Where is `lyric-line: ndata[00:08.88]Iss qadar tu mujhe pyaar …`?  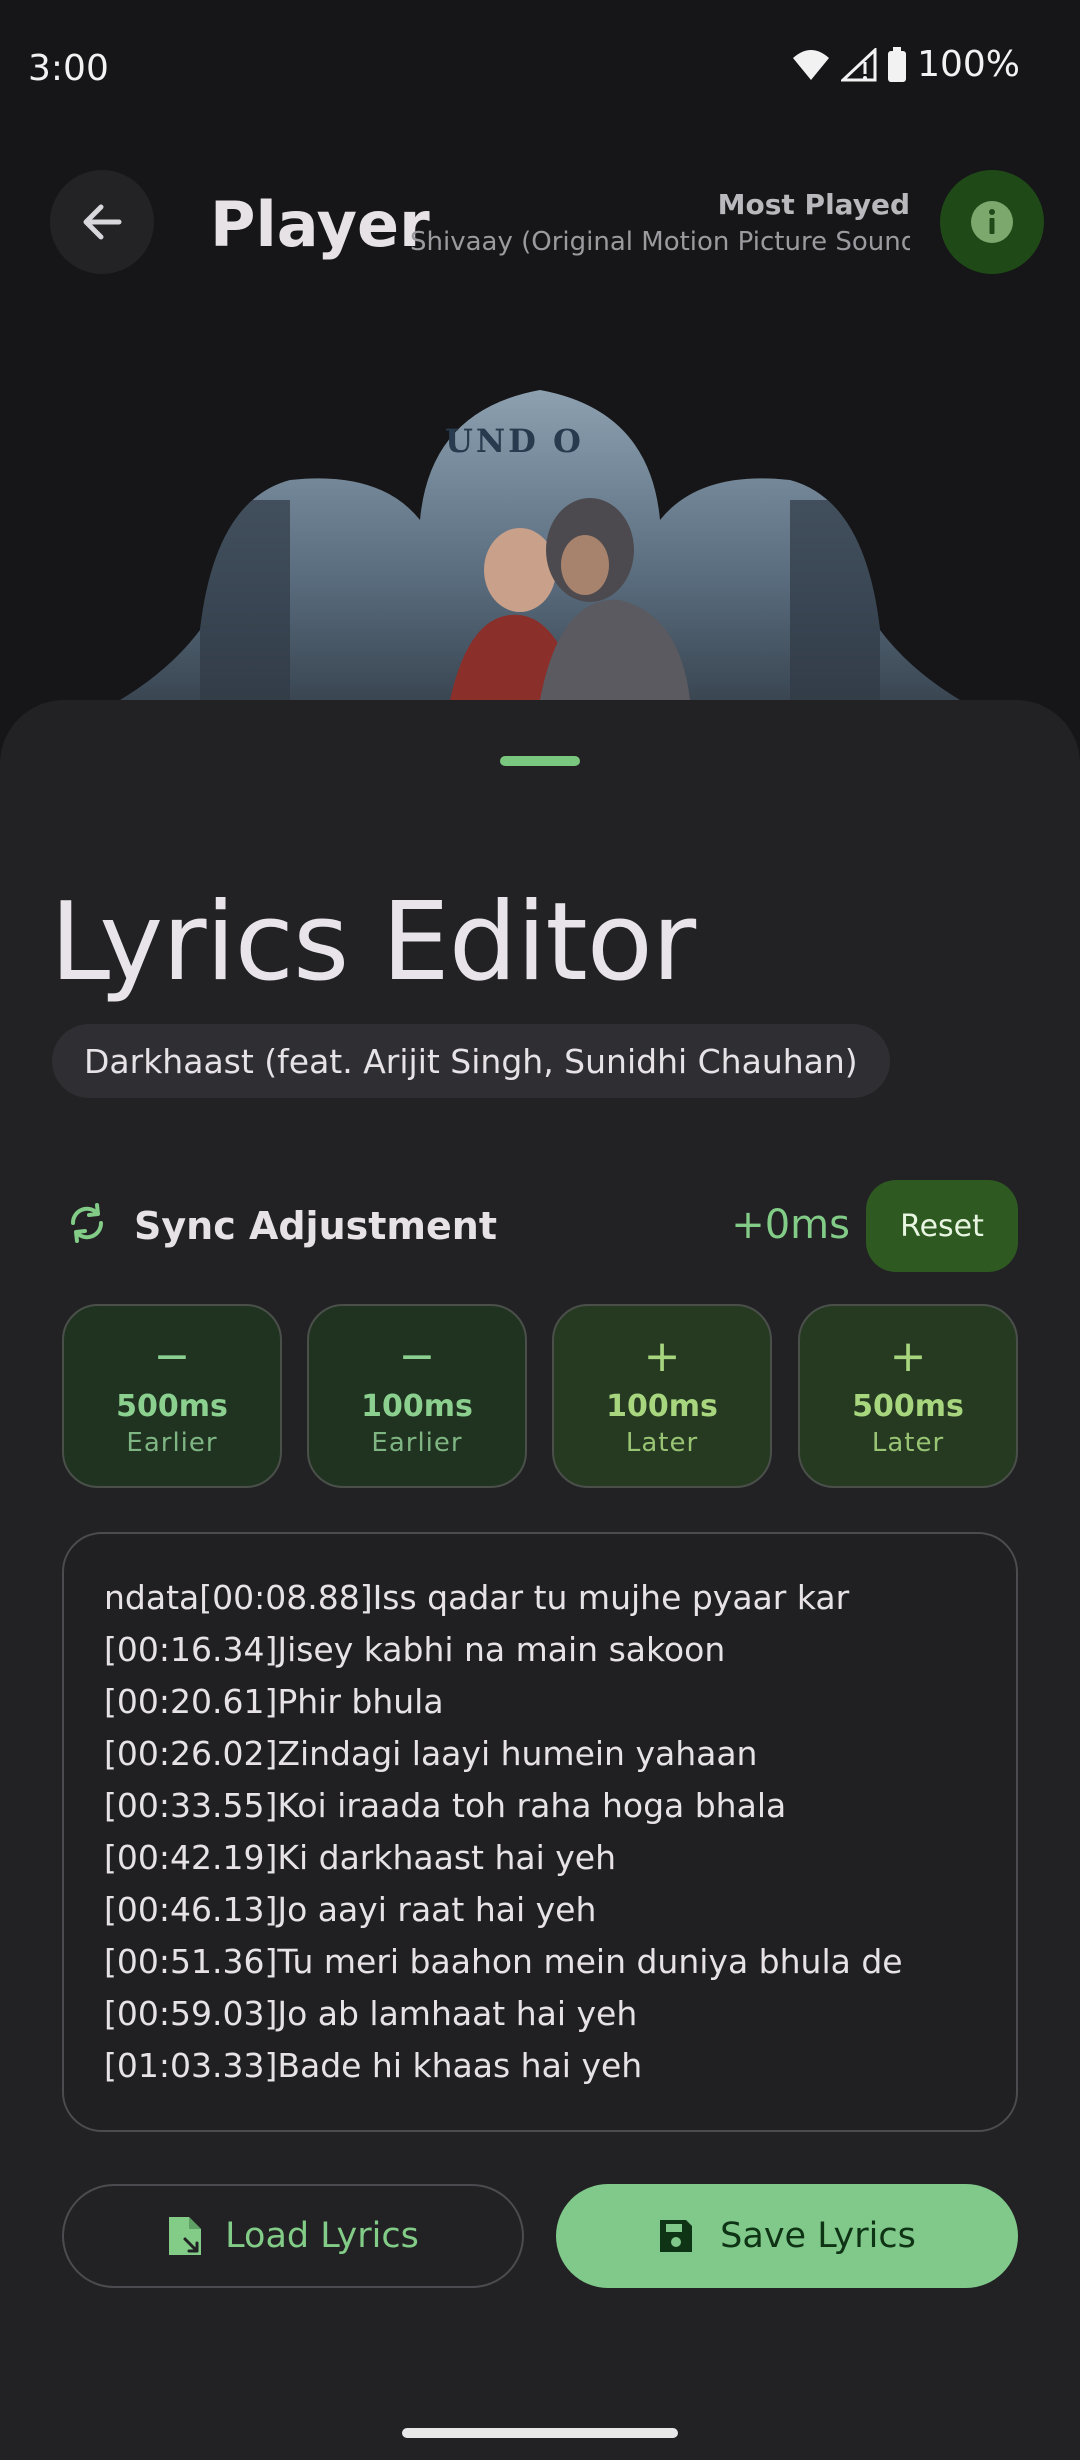
lyric-line: ndata[00:08.88]Iss qadar tu mujhe pyaar … is located at coordinates (477, 1597).